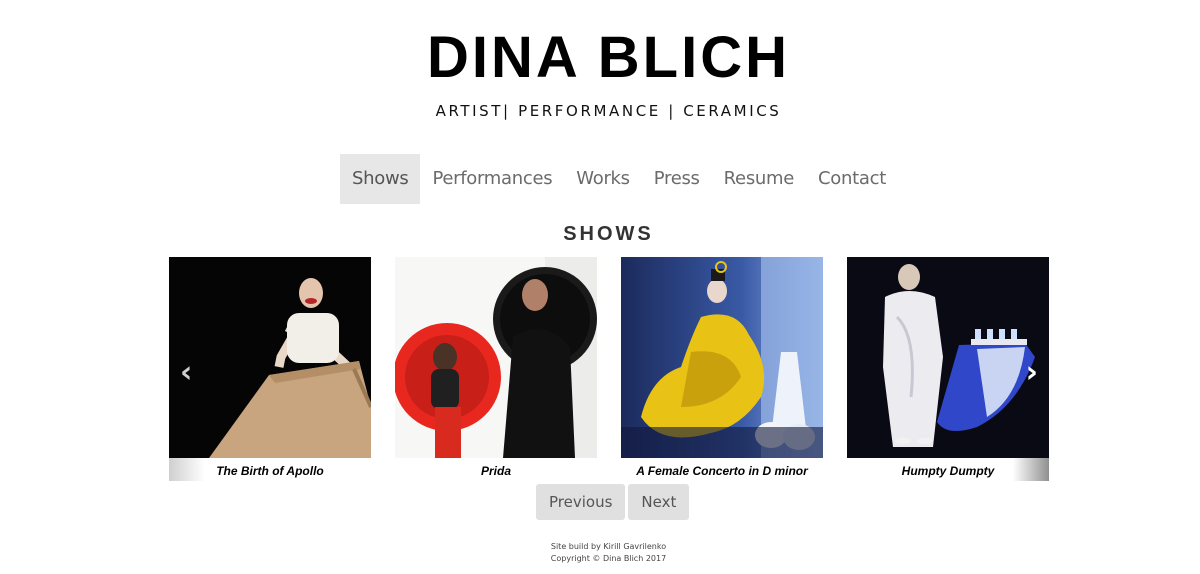 The image size is (1200, 574). I want to click on slide-caption: Prida, so click(495, 471).